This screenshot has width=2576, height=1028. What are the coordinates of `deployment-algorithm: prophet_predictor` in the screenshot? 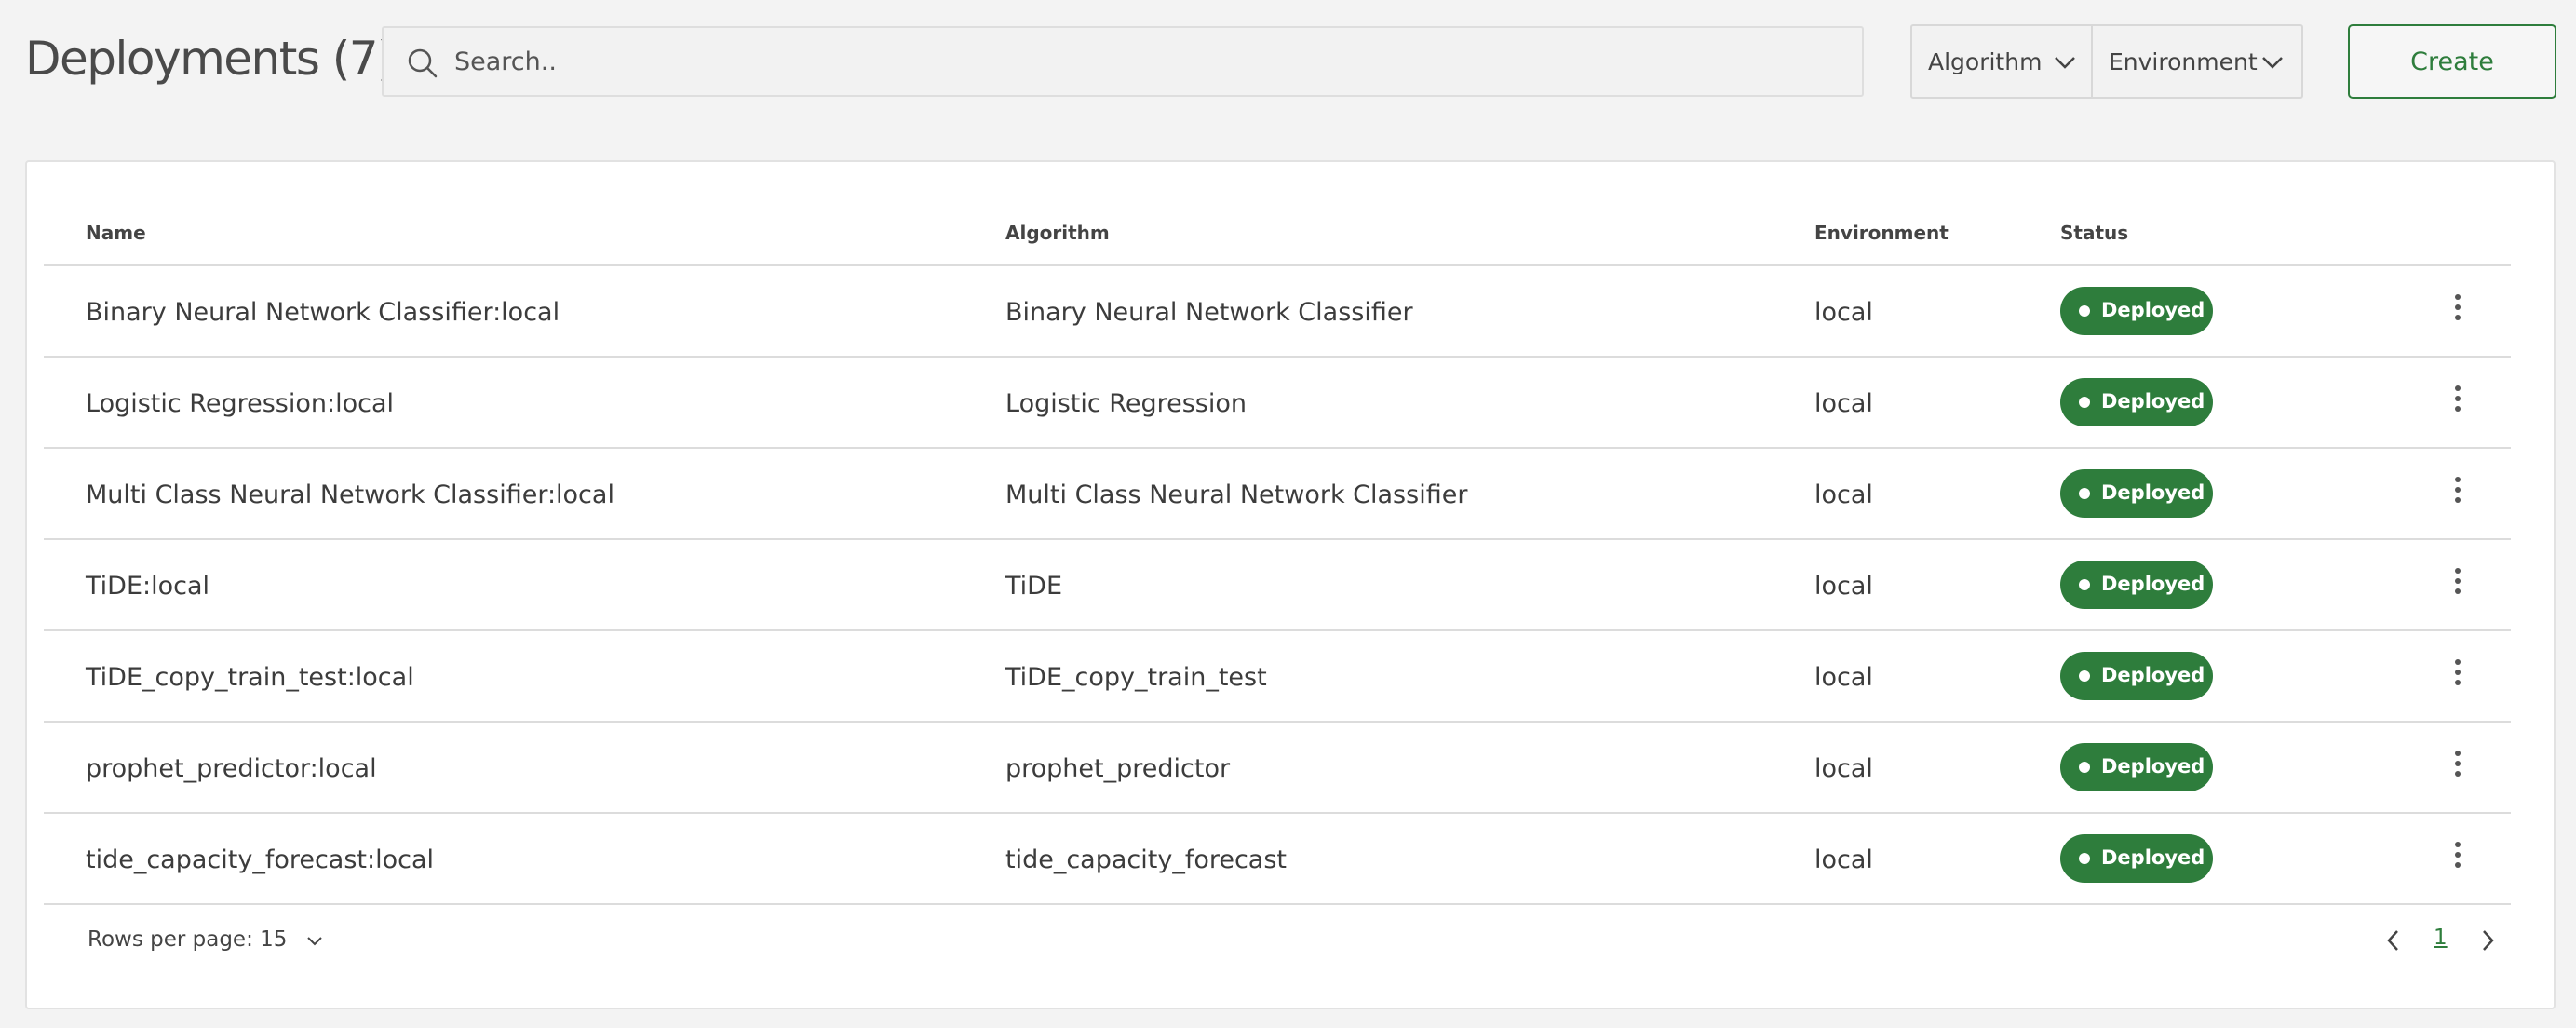 It's located at (1118, 768).